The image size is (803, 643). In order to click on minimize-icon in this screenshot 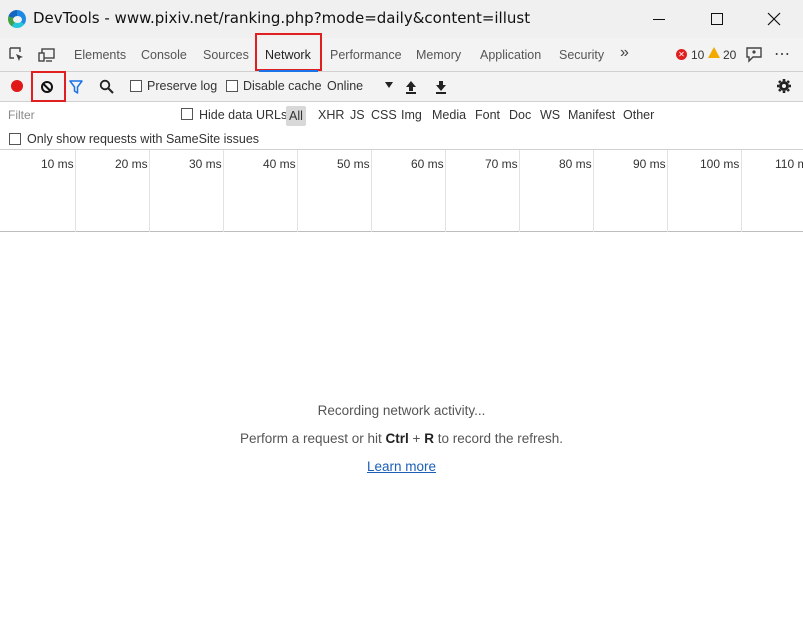, I will do `click(659, 19)`.